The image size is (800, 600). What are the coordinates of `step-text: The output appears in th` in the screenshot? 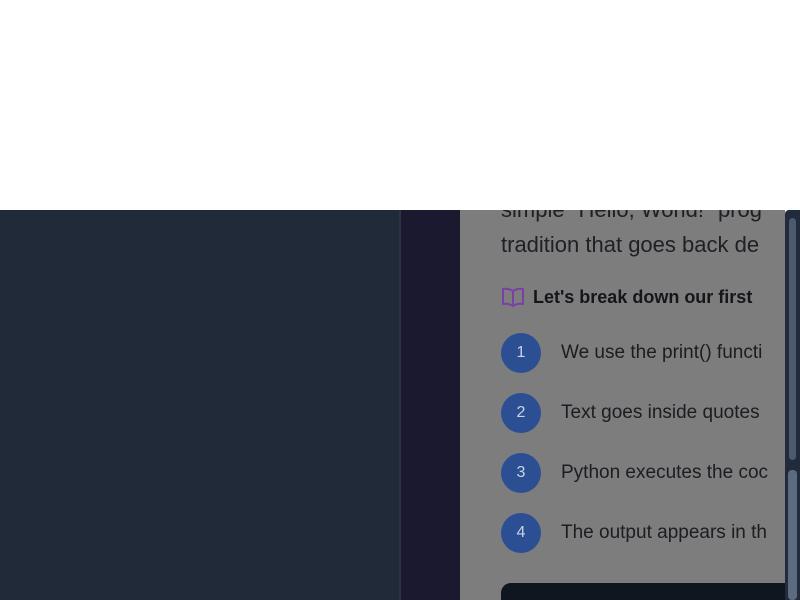 It's located at (664, 532).